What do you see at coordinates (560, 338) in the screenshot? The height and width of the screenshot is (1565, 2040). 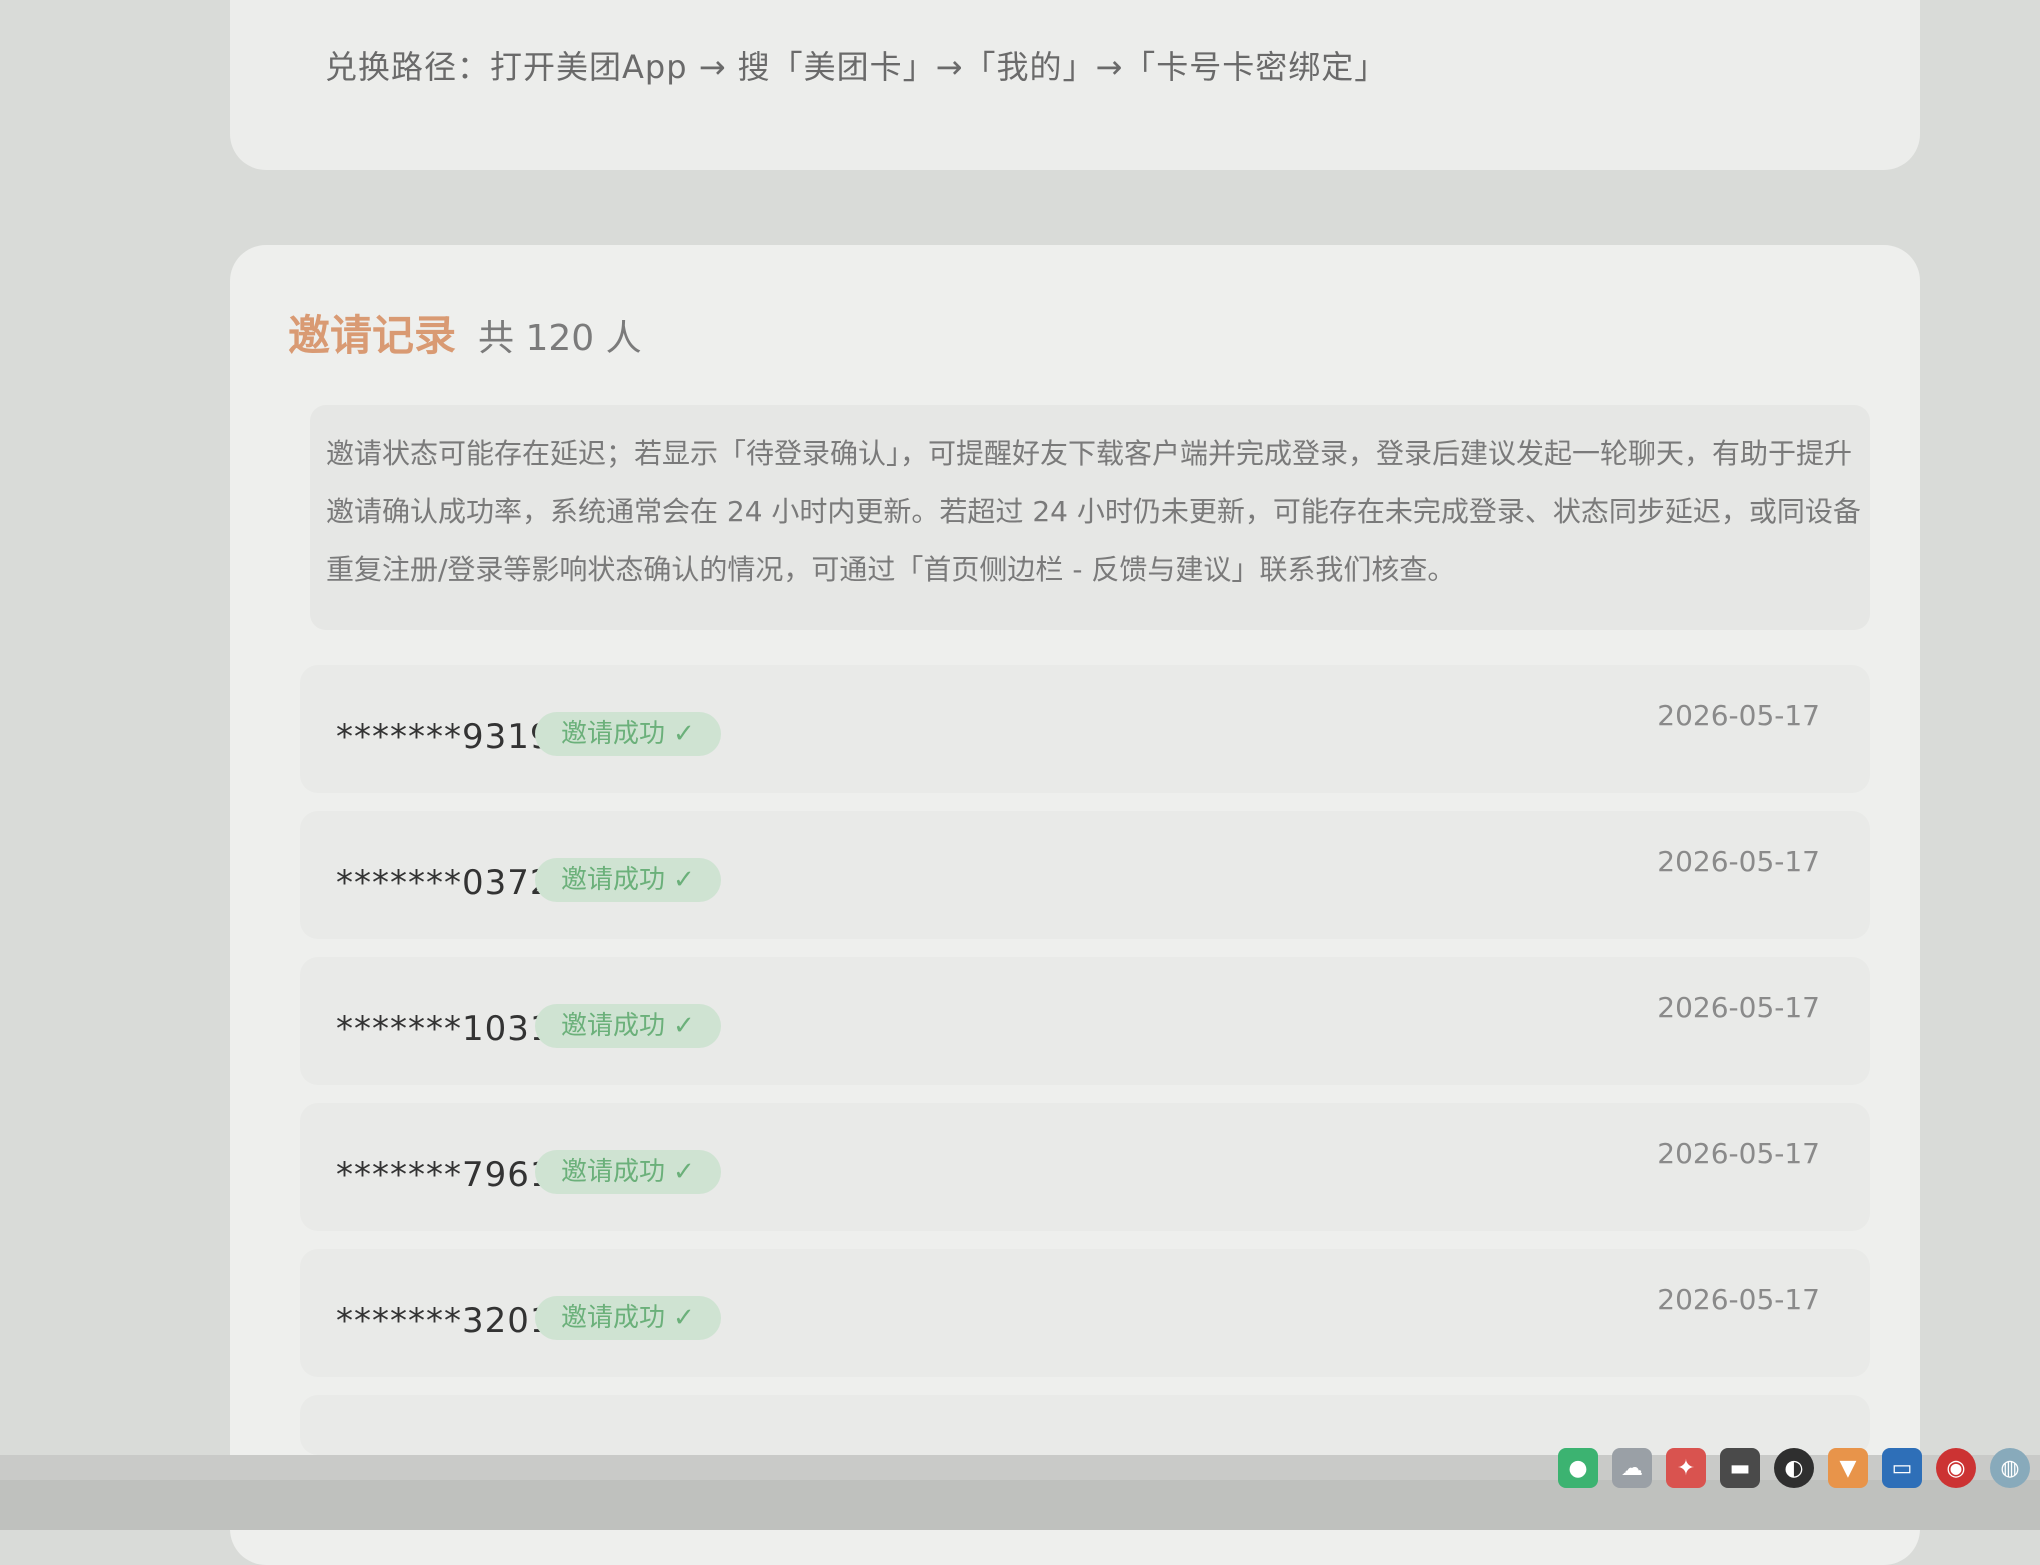 I see `invite-count: 共 120 人` at bounding box center [560, 338].